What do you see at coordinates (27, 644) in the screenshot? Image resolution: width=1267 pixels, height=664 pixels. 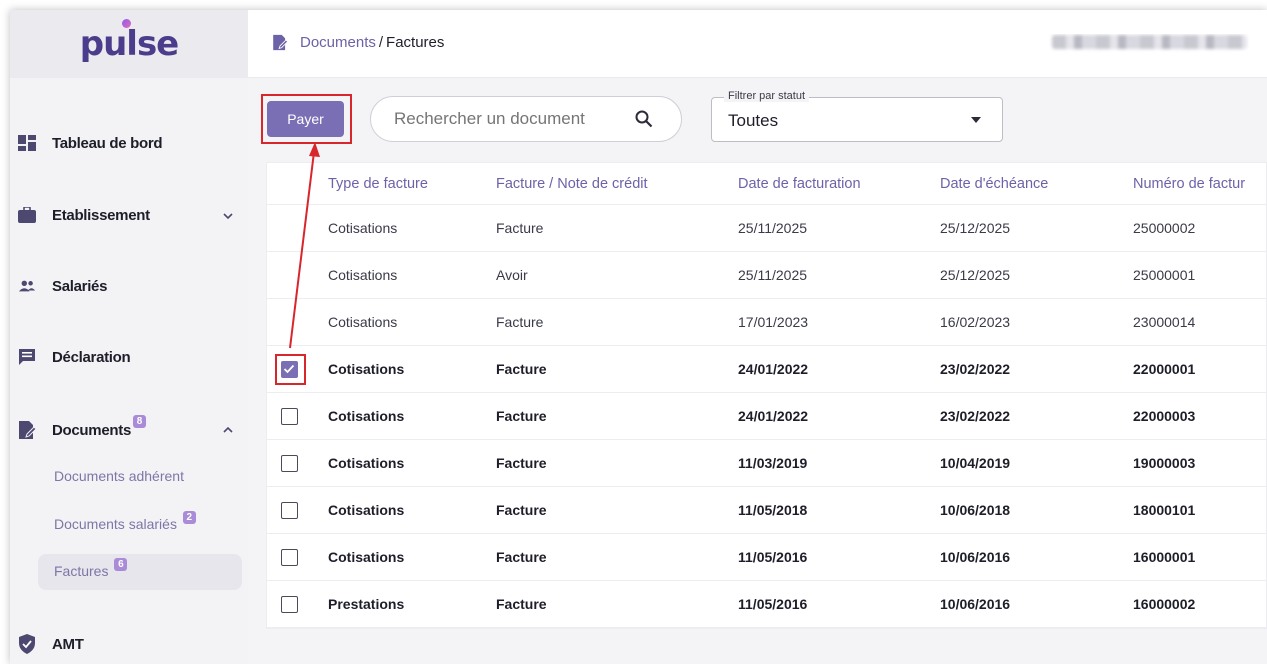 I see `shield-icon` at bounding box center [27, 644].